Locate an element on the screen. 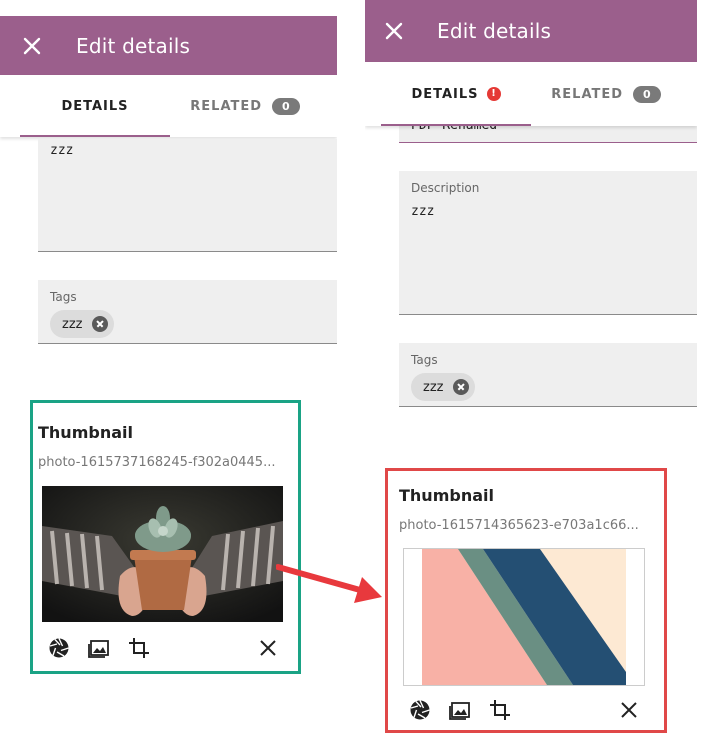 This screenshot has width=713, height=746. tab-bar: DETAILS RELATED 0 is located at coordinates (168, 106).